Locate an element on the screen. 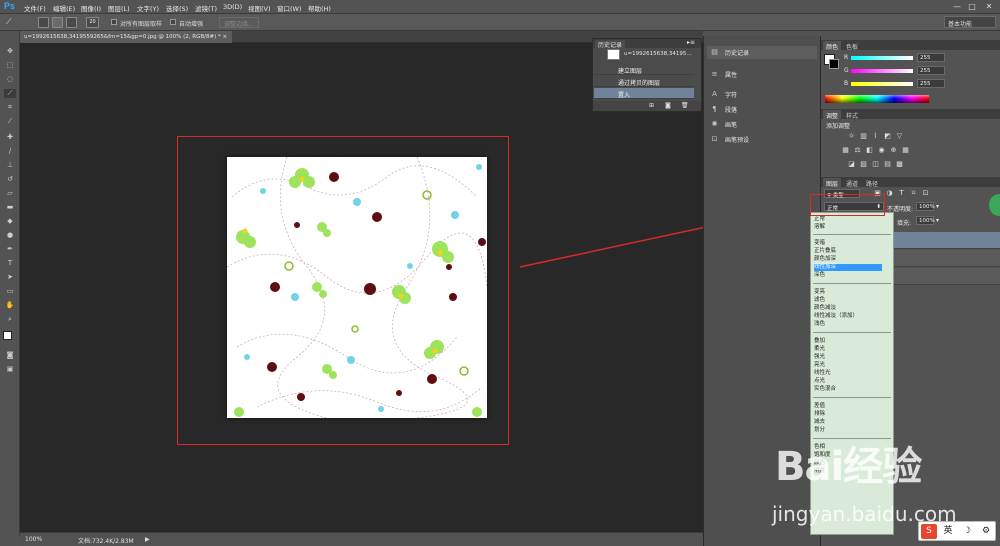 The height and width of the screenshot is (546, 1000). delete-state-icon: 🗑 is located at coordinates (685, 105).